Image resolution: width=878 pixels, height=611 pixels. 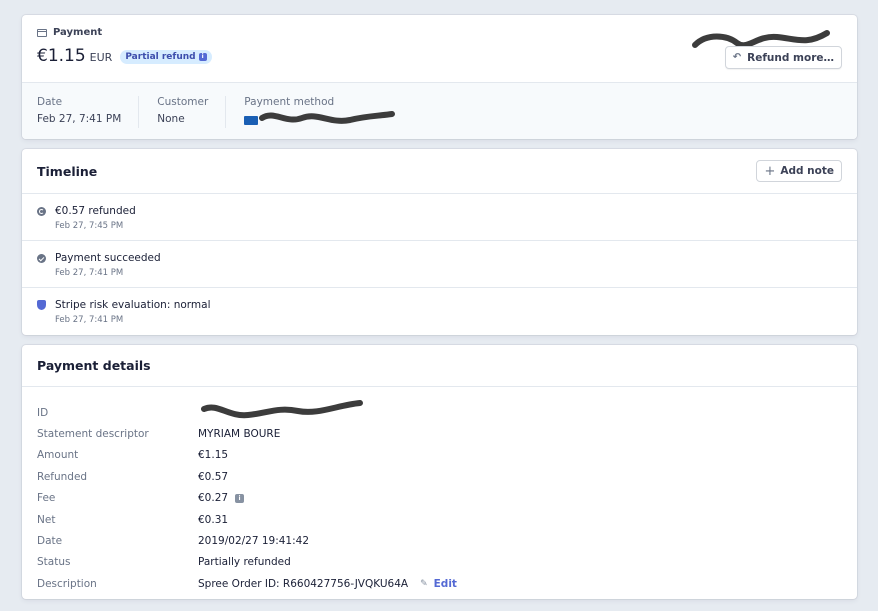 What do you see at coordinates (439, 455) in the screenshot?
I see `detail-row-amount: Amount €1.15` at bounding box center [439, 455].